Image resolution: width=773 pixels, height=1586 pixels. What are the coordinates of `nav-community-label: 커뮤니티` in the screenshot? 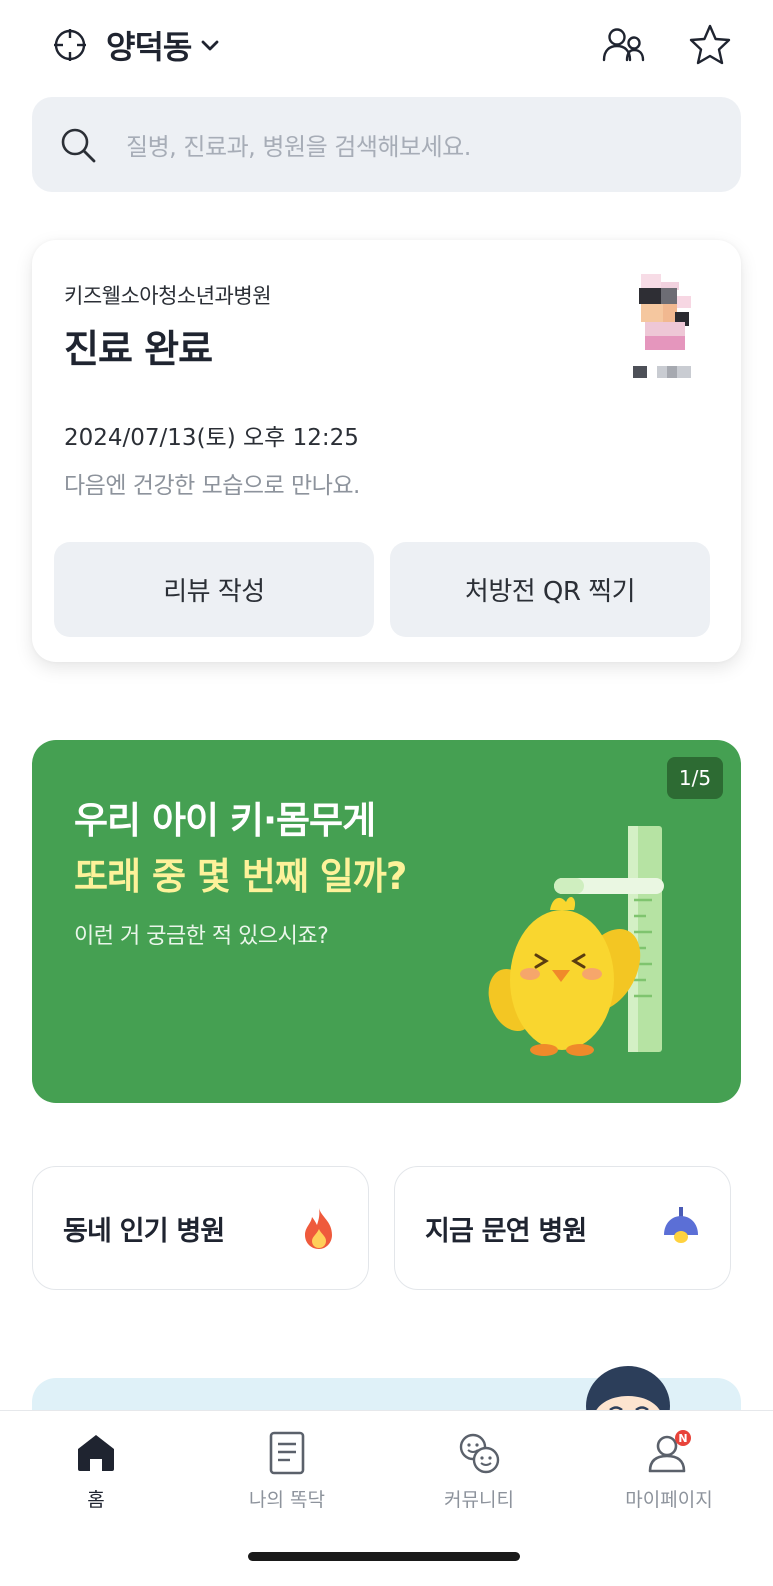 It's located at (479, 1500).